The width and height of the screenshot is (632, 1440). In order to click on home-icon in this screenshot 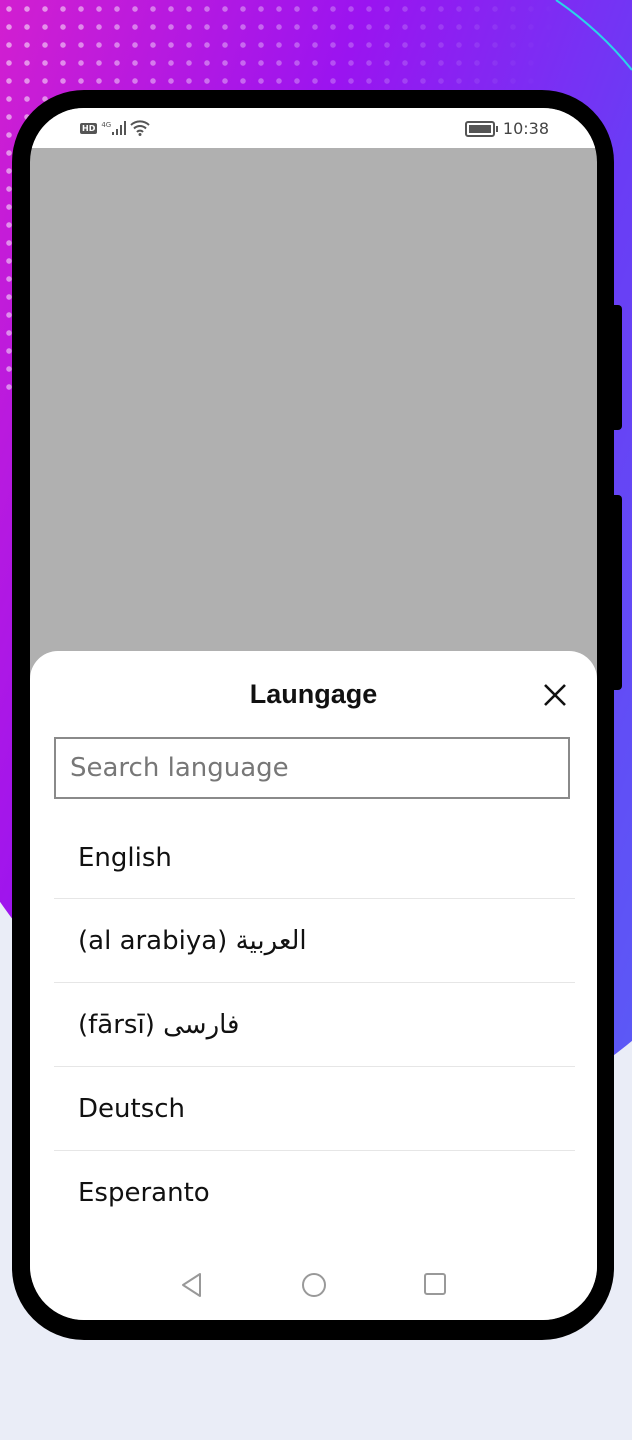, I will do `click(314, 1285)`.